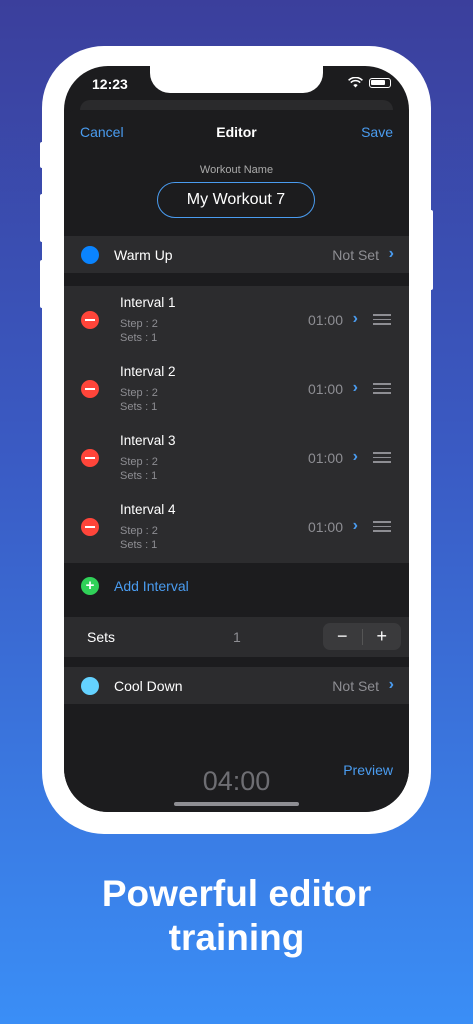  What do you see at coordinates (236, 685) in the screenshot?
I see `cool-down-row: Cool Down Not Set ›` at bounding box center [236, 685].